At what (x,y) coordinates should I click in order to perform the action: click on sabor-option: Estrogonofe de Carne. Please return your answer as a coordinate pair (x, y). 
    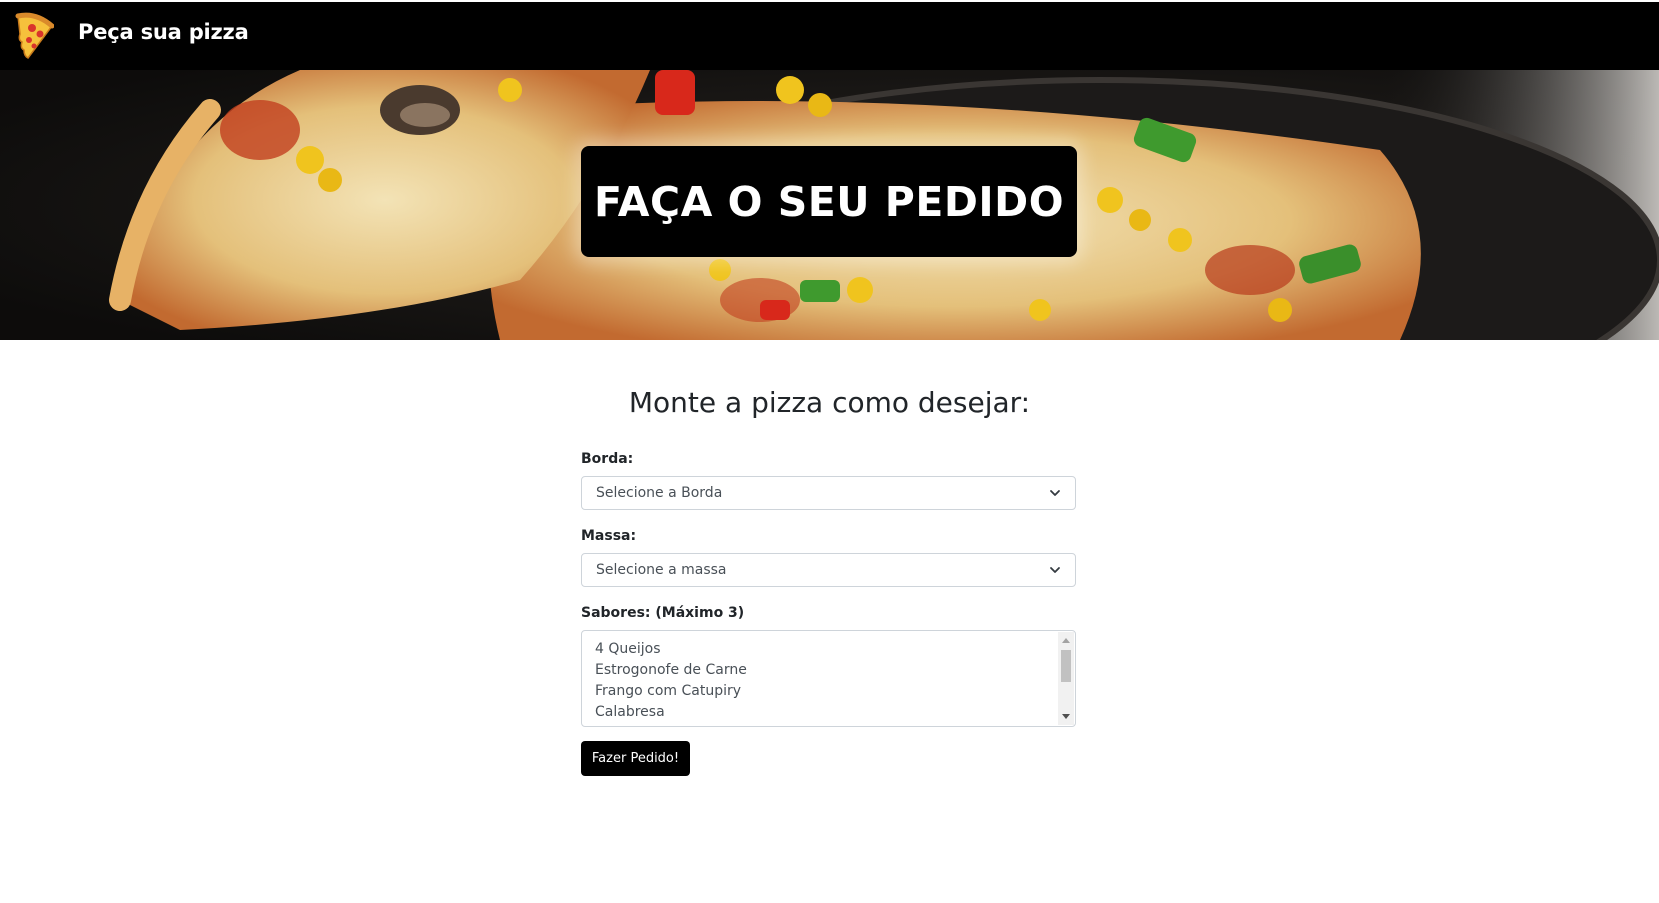
    Looking at the image, I should click on (671, 670).